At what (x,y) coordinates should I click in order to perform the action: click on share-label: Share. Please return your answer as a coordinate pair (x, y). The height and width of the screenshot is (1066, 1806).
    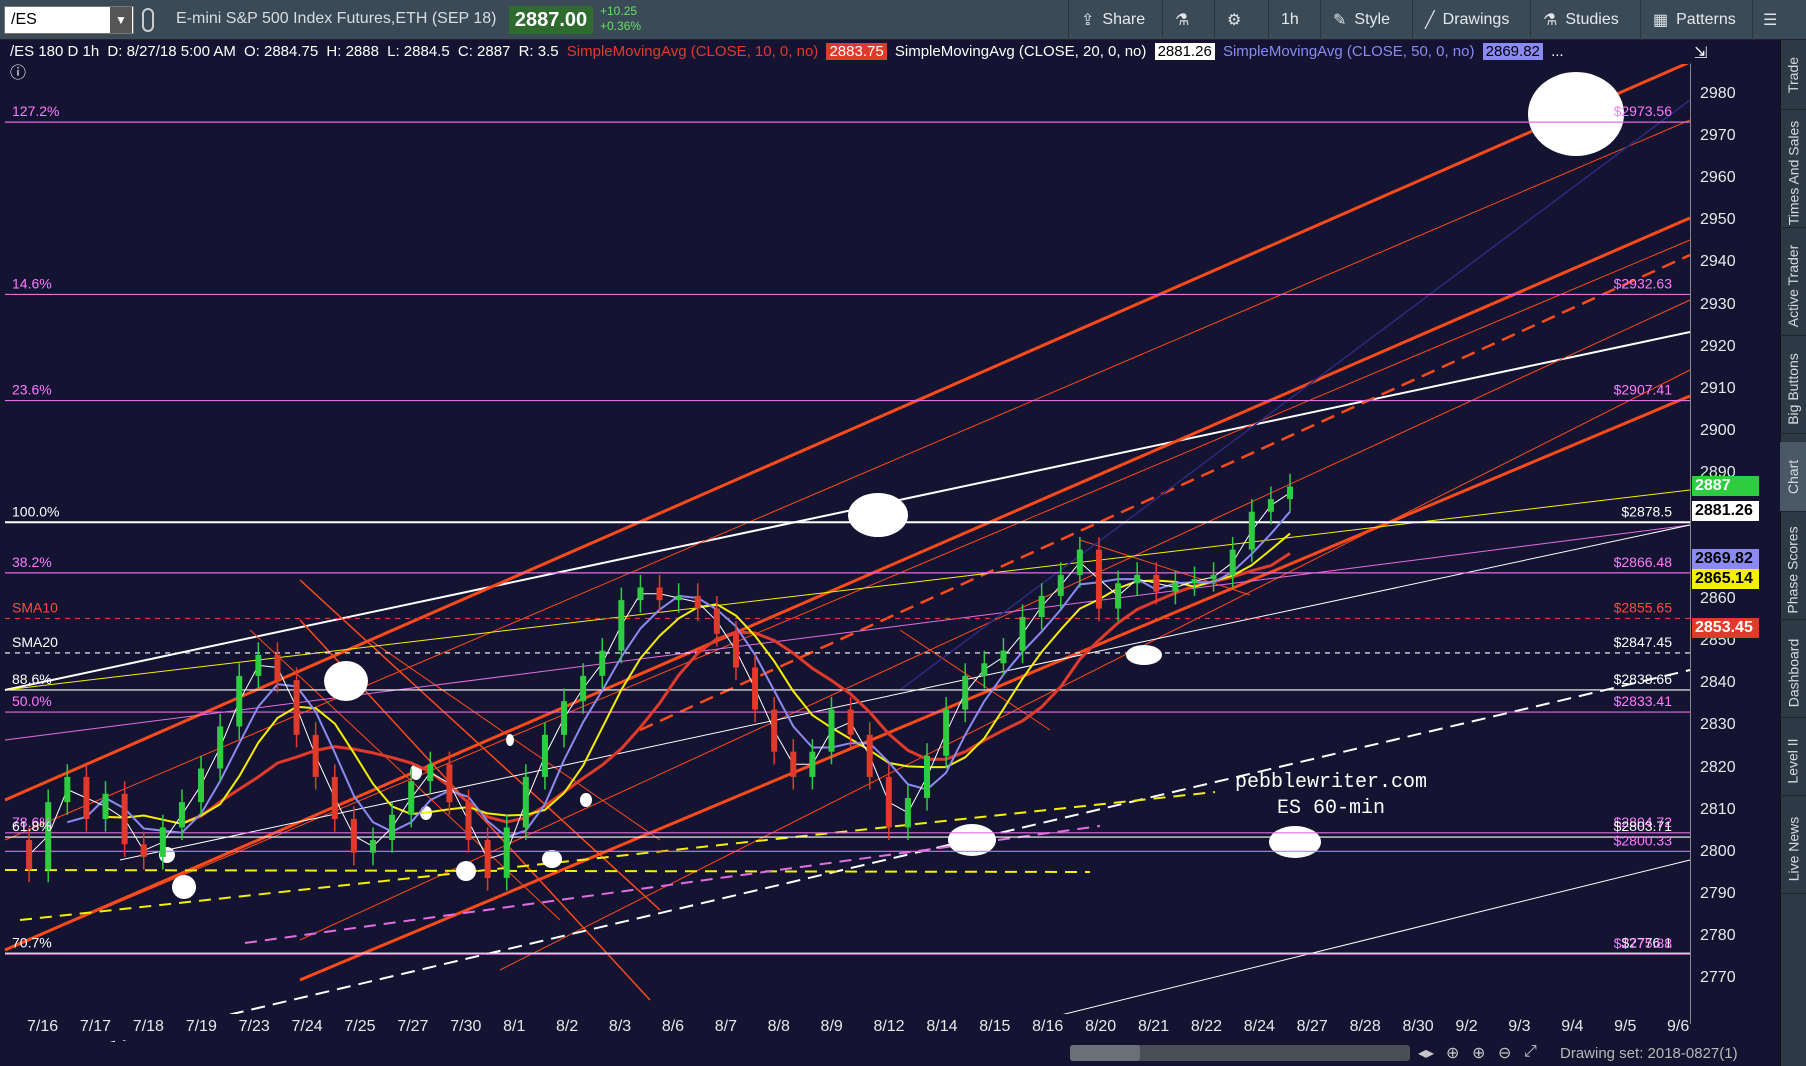
    Looking at the image, I should click on (1124, 19).